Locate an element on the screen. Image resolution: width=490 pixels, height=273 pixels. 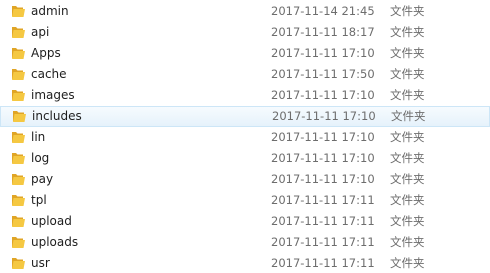
file-name: pay is located at coordinates (42, 179).